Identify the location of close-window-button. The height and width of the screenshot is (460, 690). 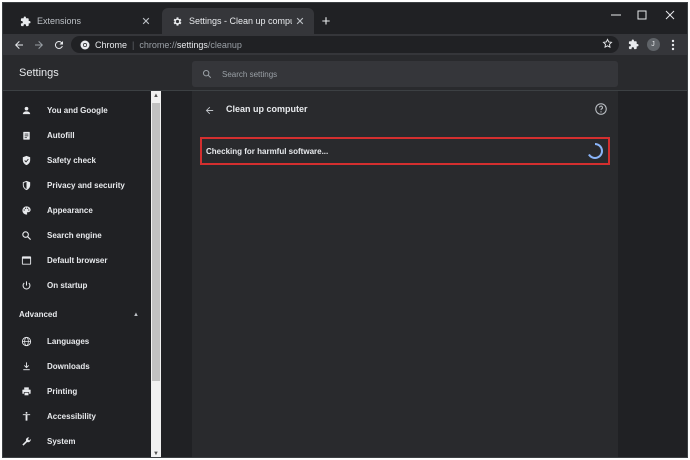
(670, 15).